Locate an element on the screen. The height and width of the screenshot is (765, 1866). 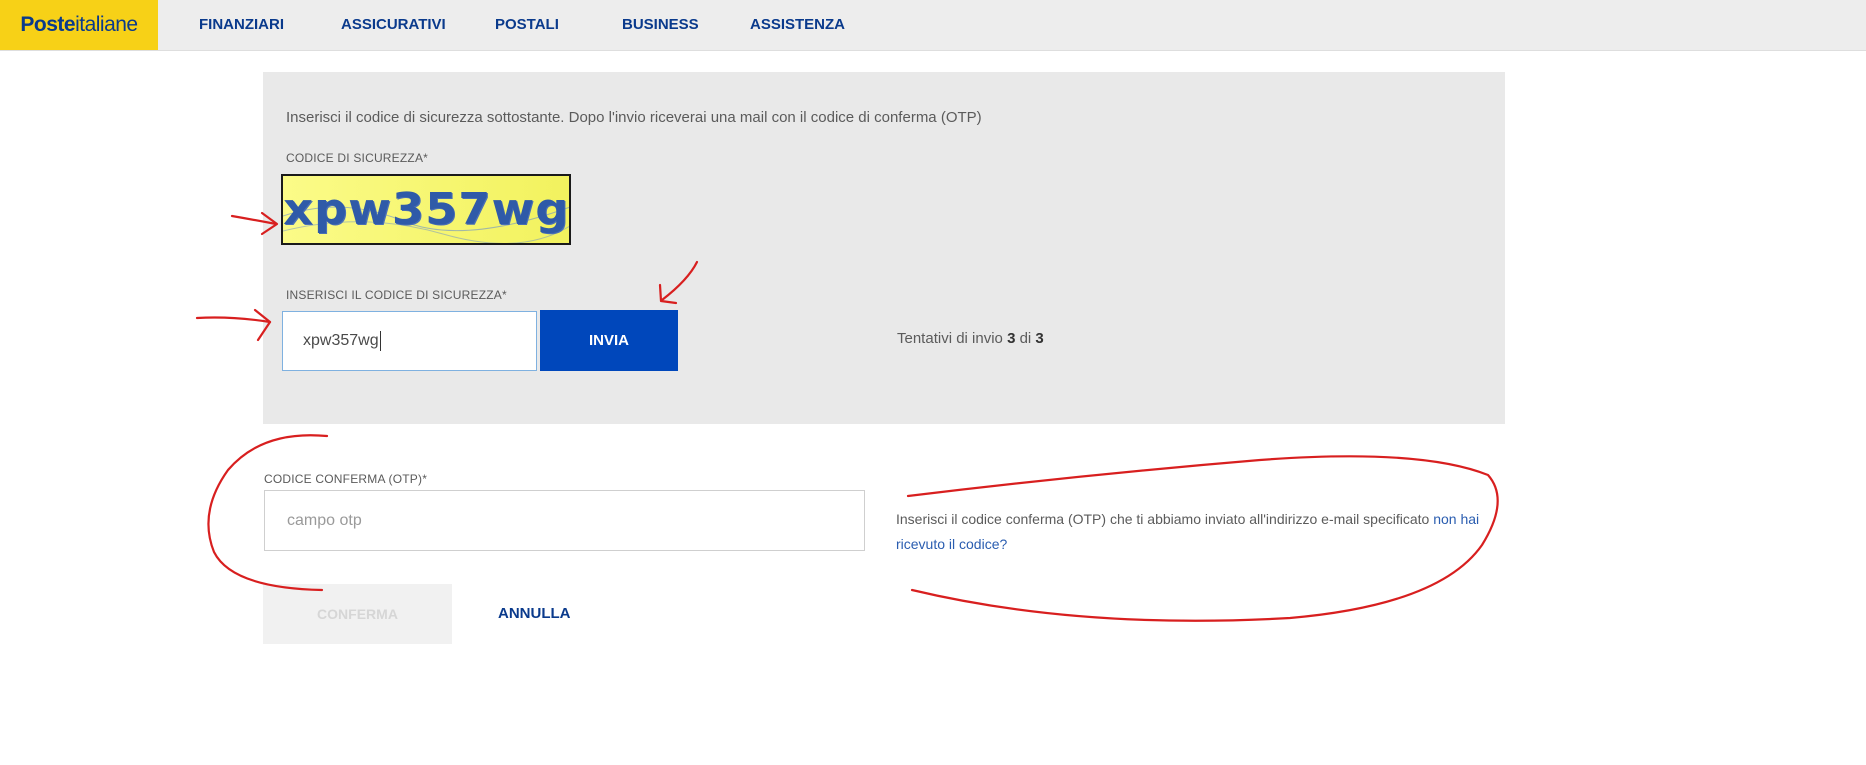
nav-assicurativi: ASSICURATIVI is located at coordinates (393, 25).